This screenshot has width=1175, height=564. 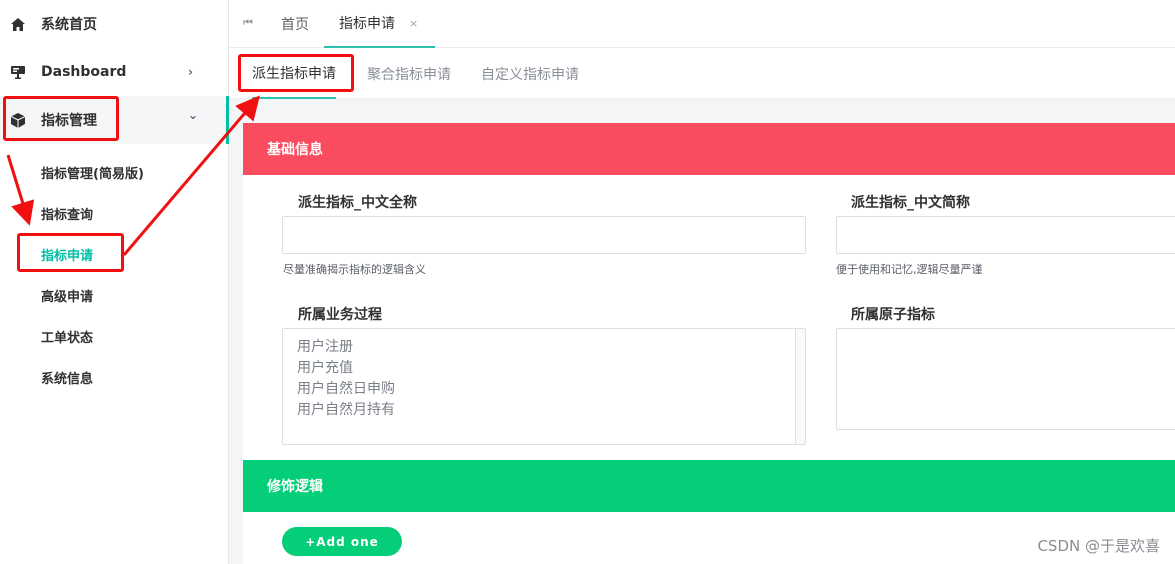 I want to click on metric-type-tabs: 派生指标申请 聚合指标申请 自定义指标申请, so click(x=702, y=73).